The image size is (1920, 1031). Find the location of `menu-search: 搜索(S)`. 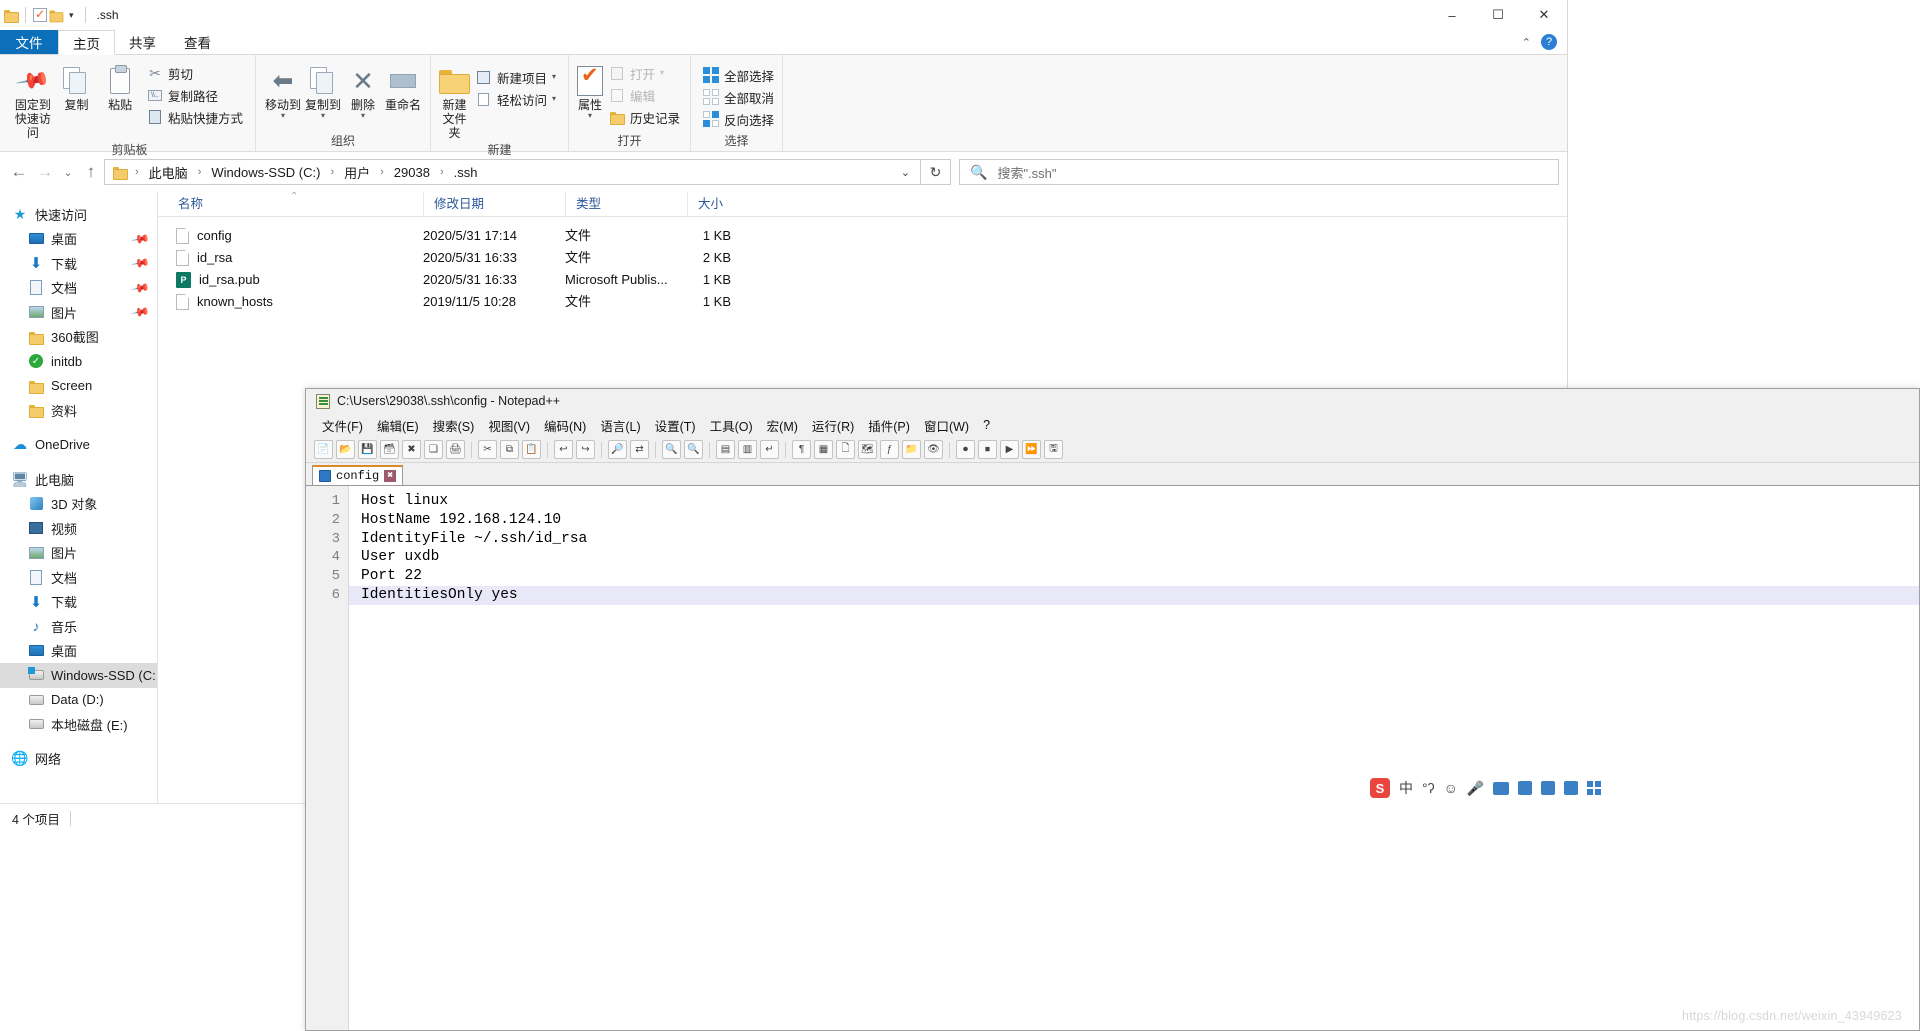

menu-search: 搜索(S) is located at coordinates (454, 425).